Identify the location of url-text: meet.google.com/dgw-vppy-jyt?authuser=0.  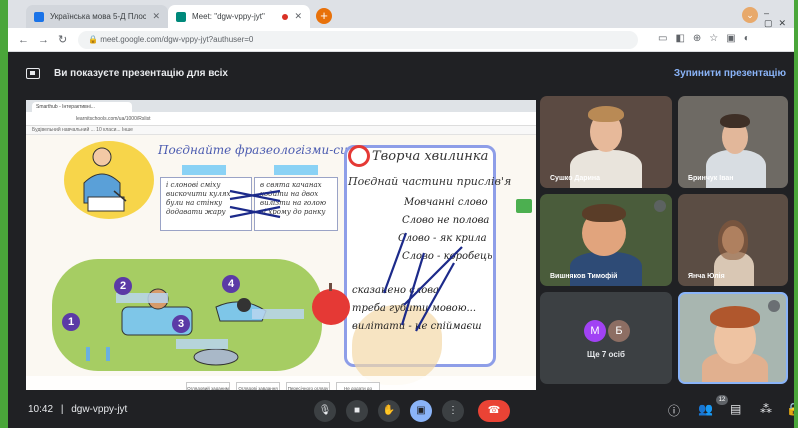
(177, 39).